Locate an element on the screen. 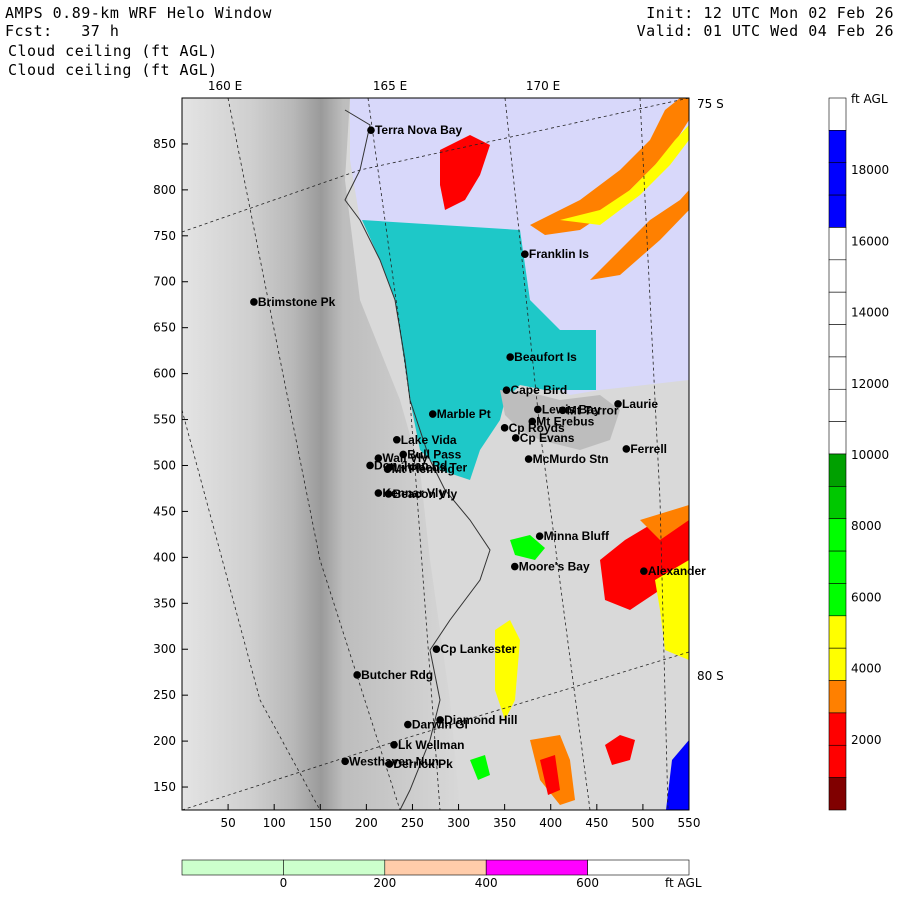 This screenshot has height=900, width=900. y-tick-label: 450 is located at coordinates (164, 511).